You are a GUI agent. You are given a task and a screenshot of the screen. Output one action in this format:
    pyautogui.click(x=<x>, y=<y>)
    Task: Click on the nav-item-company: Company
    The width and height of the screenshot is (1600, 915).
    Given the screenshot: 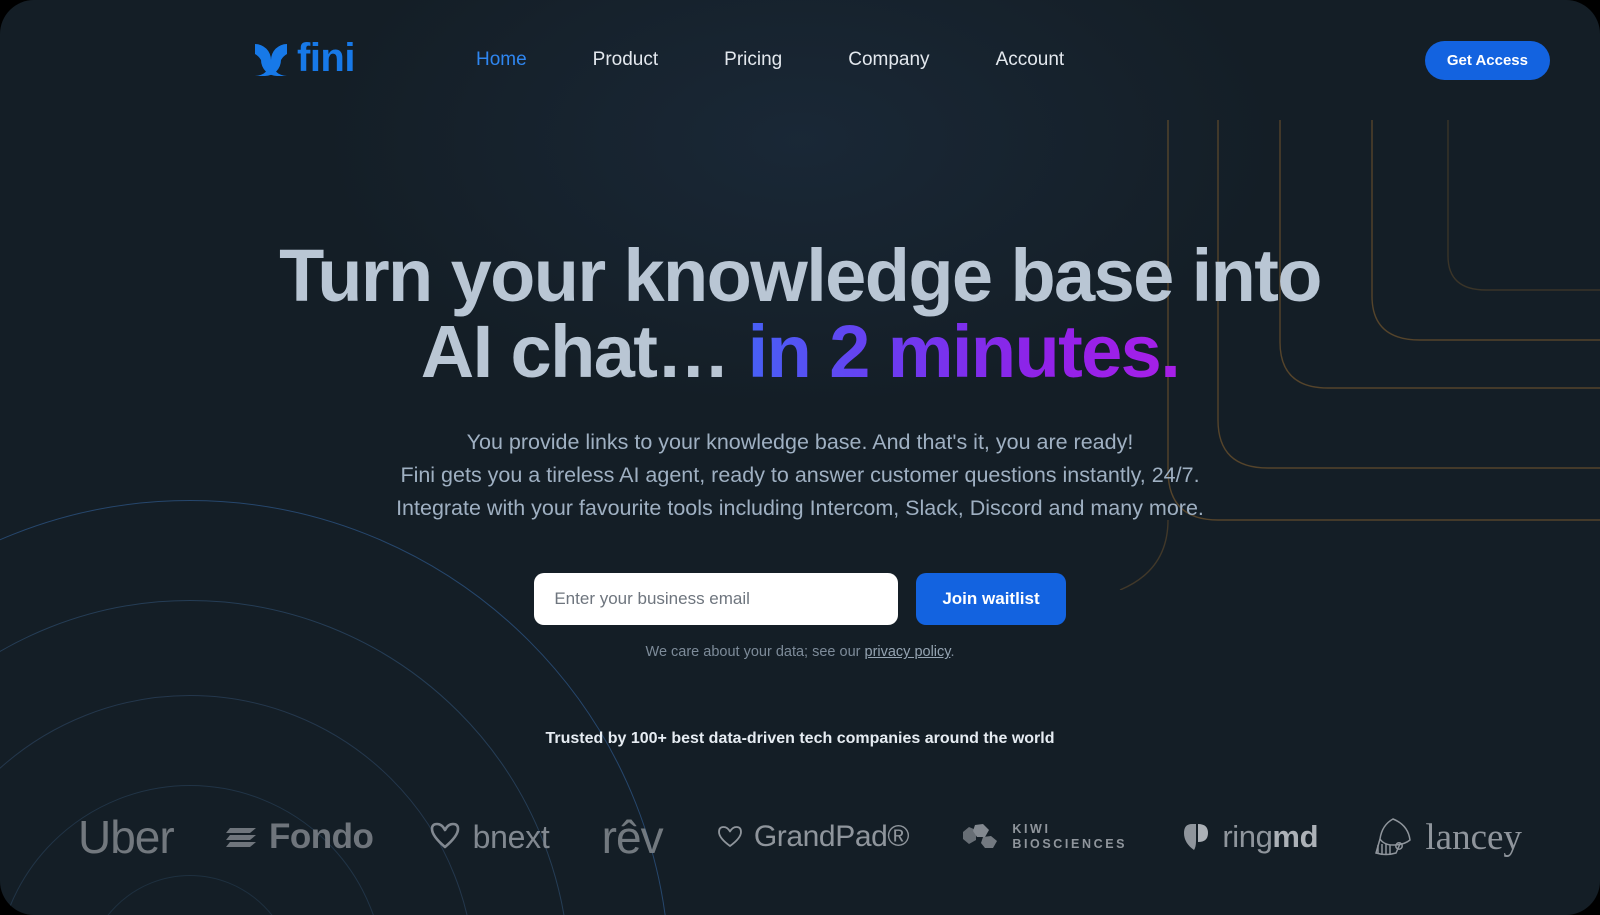 What is the action you would take?
    pyautogui.click(x=888, y=60)
    